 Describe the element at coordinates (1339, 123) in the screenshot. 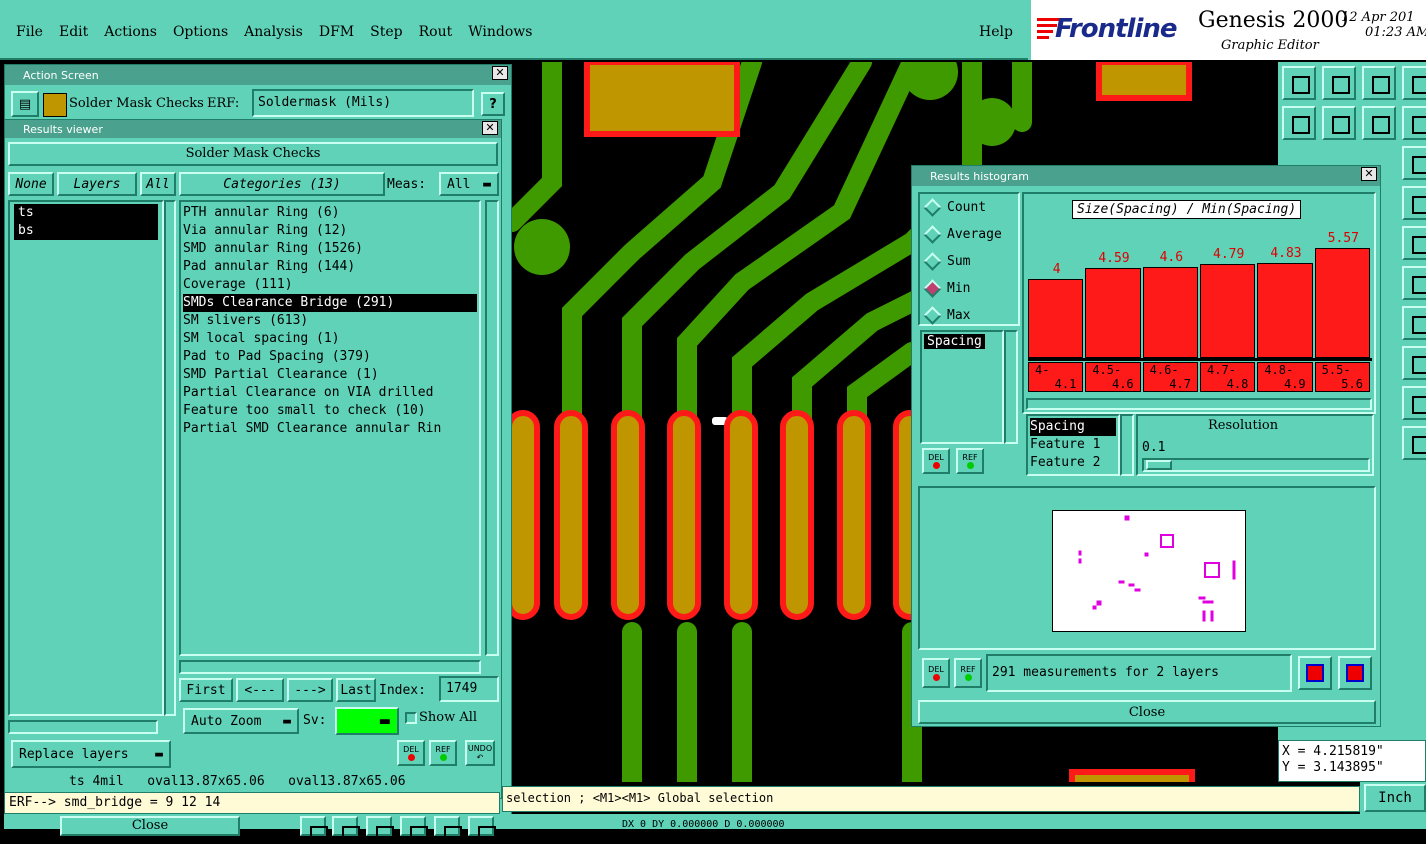

I see `toolbar-right-icon` at that location.